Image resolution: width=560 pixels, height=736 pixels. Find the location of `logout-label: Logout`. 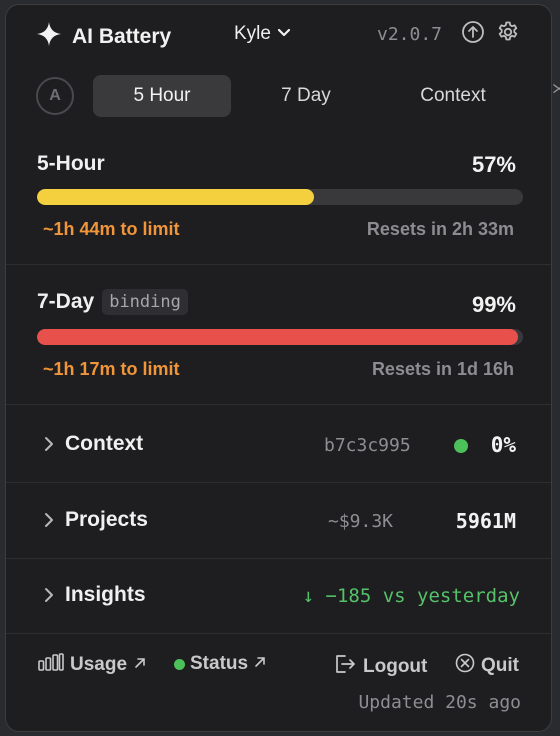

logout-label: Logout is located at coordinates (395, 666).